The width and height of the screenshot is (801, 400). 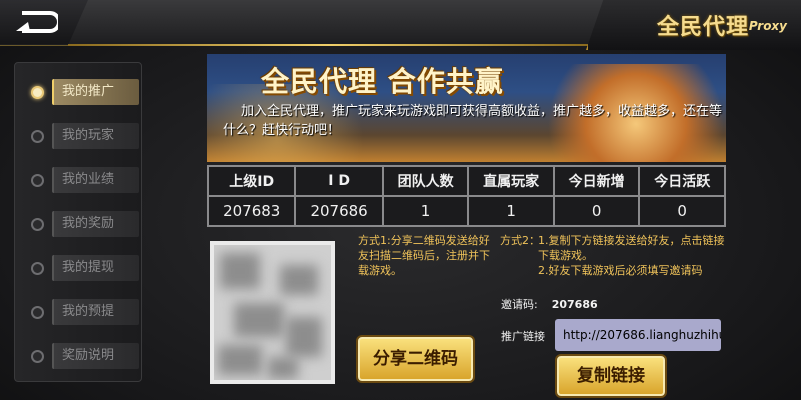 I want to click on sidebar: 我的推广 我的玩家 我的业绩 我的奖励 我的提现 我的预提 奖励说明, so click(x=78, y=222).